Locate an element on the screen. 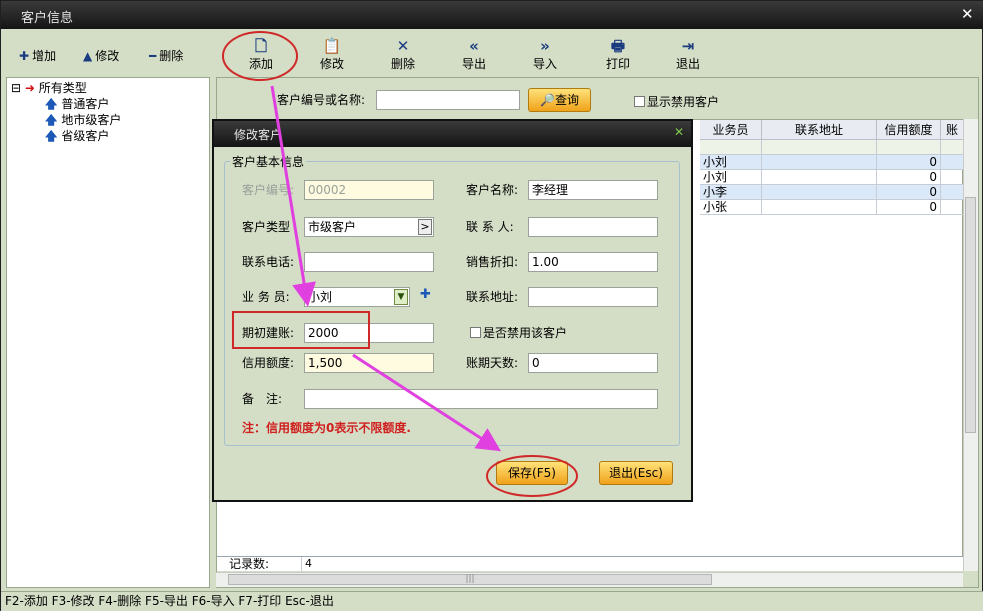 This screenshot has height=611, width=983. highlight-opening-rect is located at coordinates (301, 330).